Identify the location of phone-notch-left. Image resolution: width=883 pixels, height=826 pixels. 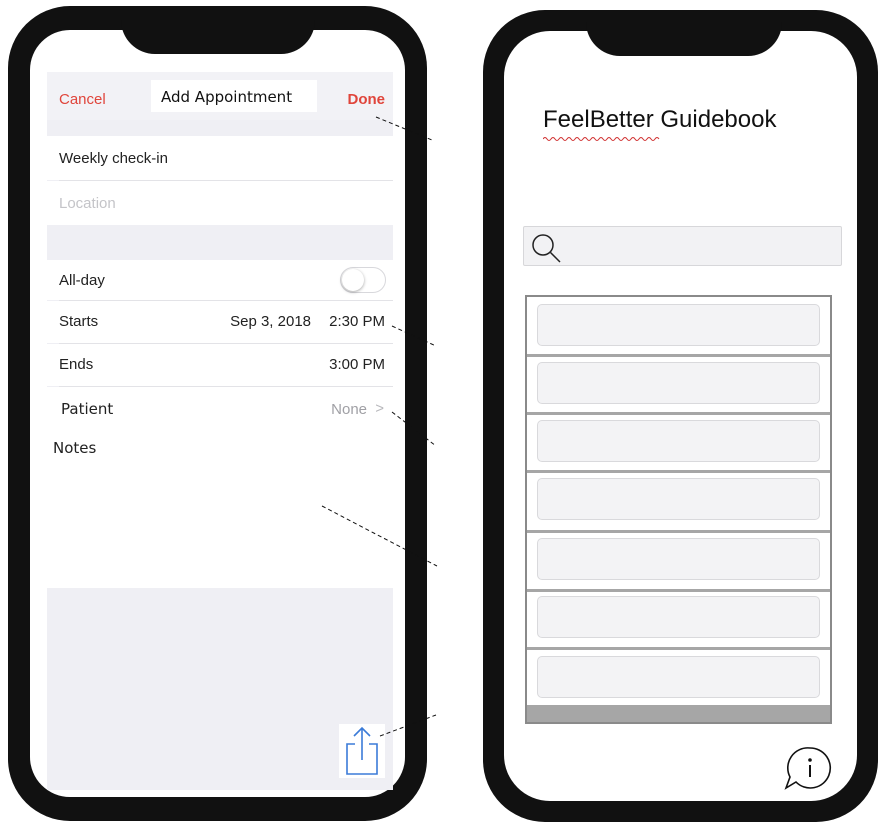
(218, 30).